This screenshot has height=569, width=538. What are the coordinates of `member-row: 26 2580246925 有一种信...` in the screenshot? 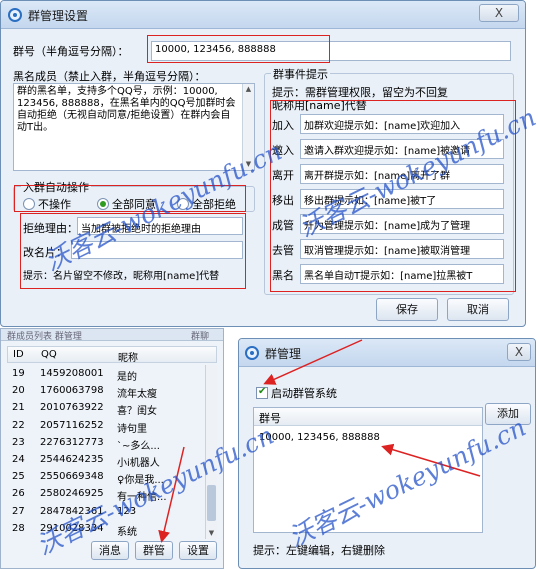 It's located at (106, 495).